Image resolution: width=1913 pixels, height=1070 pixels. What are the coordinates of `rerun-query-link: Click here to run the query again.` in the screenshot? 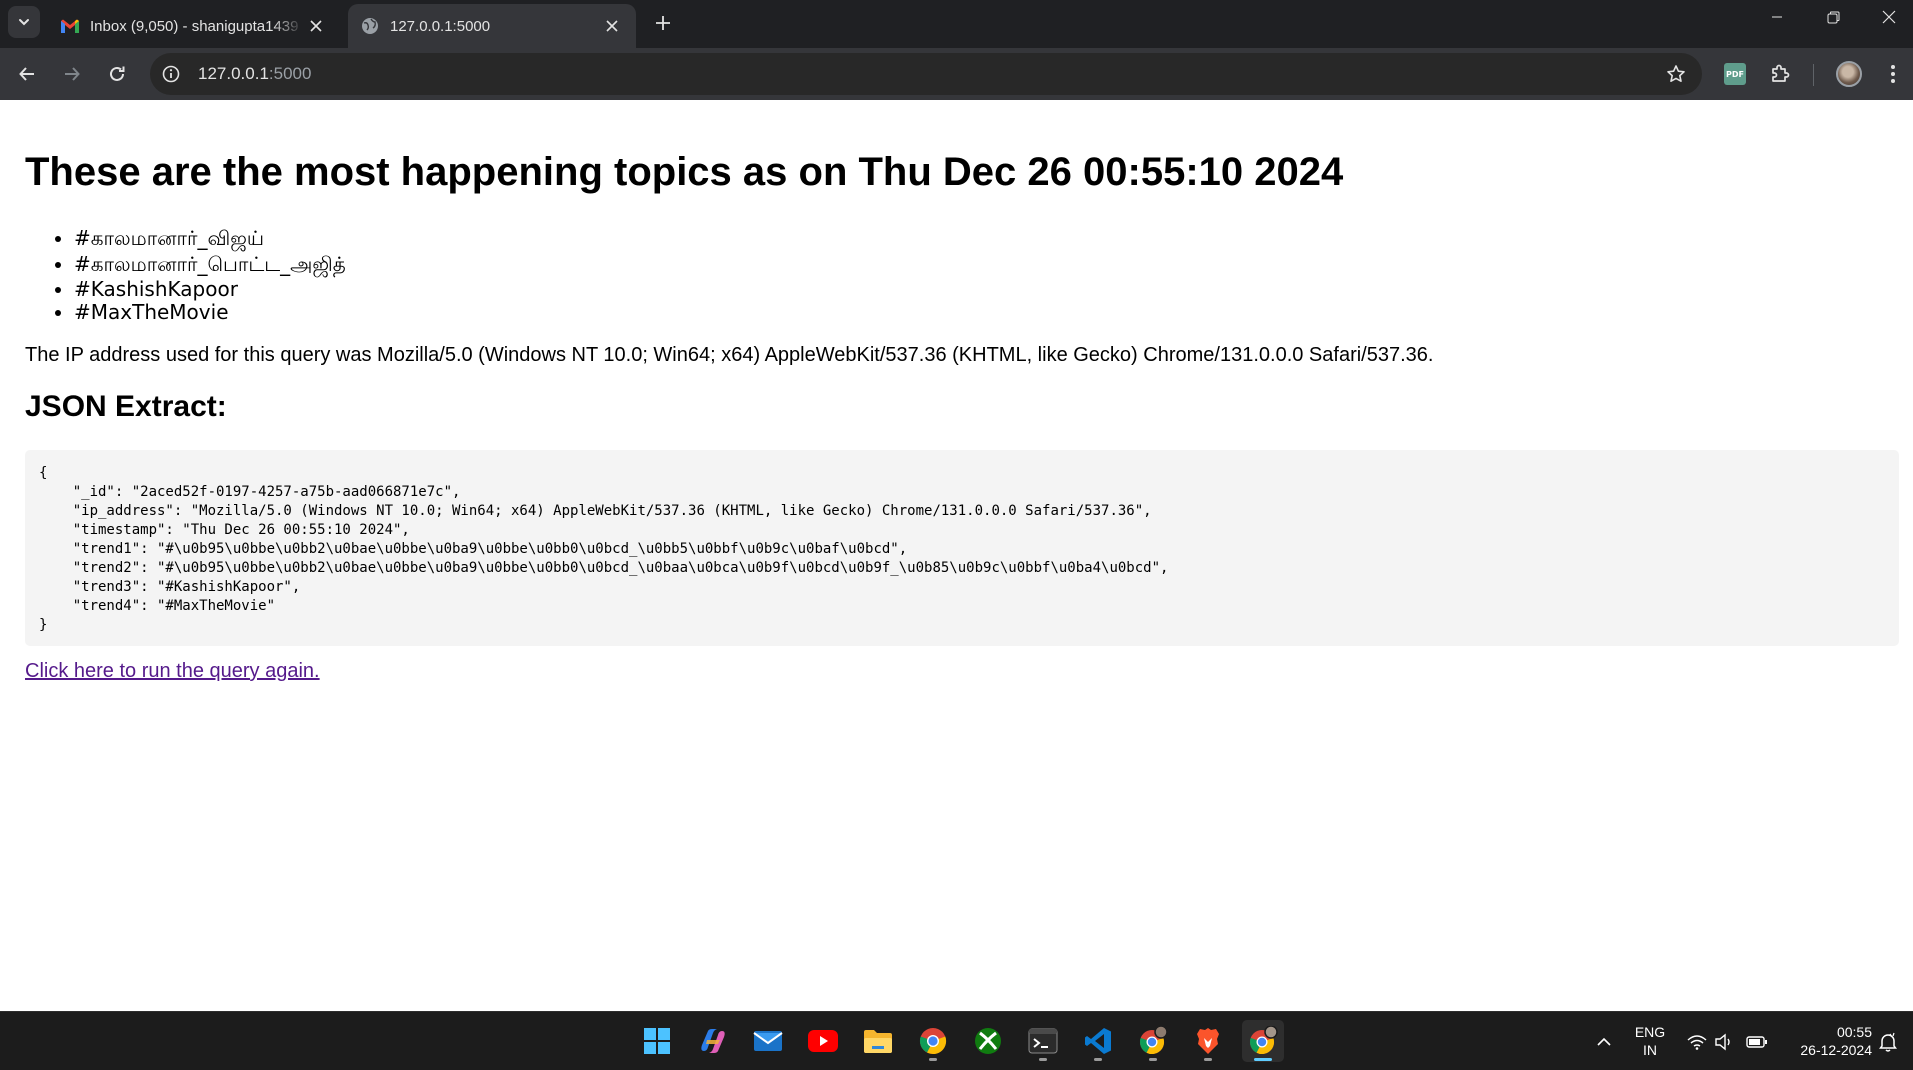 It's located at (172, 671).